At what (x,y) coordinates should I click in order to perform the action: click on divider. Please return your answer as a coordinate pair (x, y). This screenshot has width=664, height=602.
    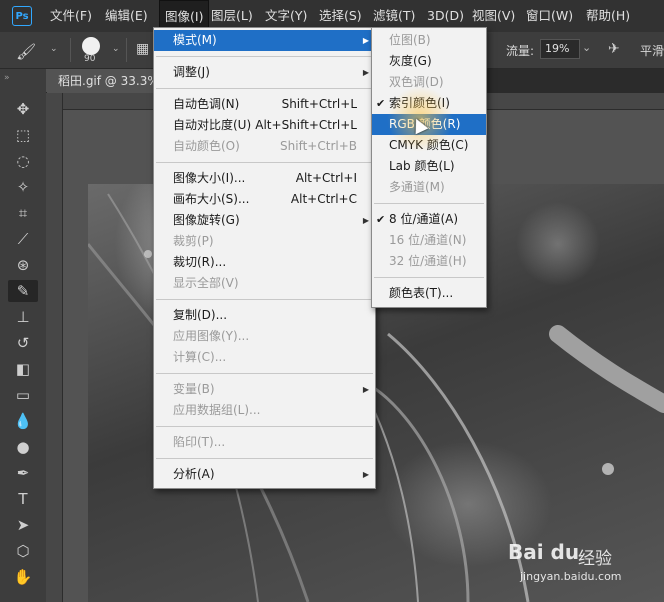
    Looking at the image, I should click on (126, 50).